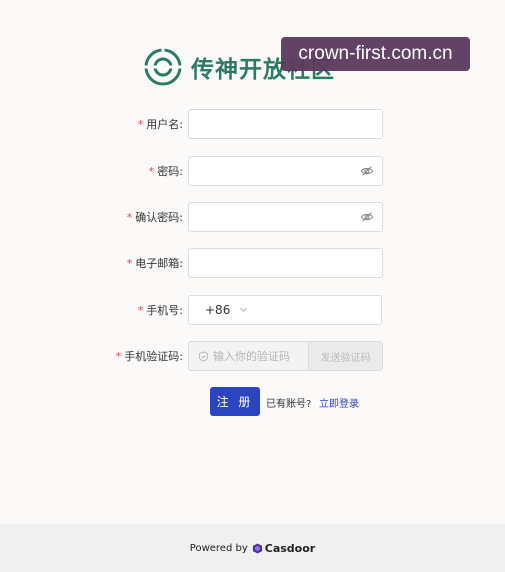 This screenshot has width=505, height=572. Describe the element at coordinates (218, 548) in the screenshot. I see `powered-by-text: Powered by` at that location.